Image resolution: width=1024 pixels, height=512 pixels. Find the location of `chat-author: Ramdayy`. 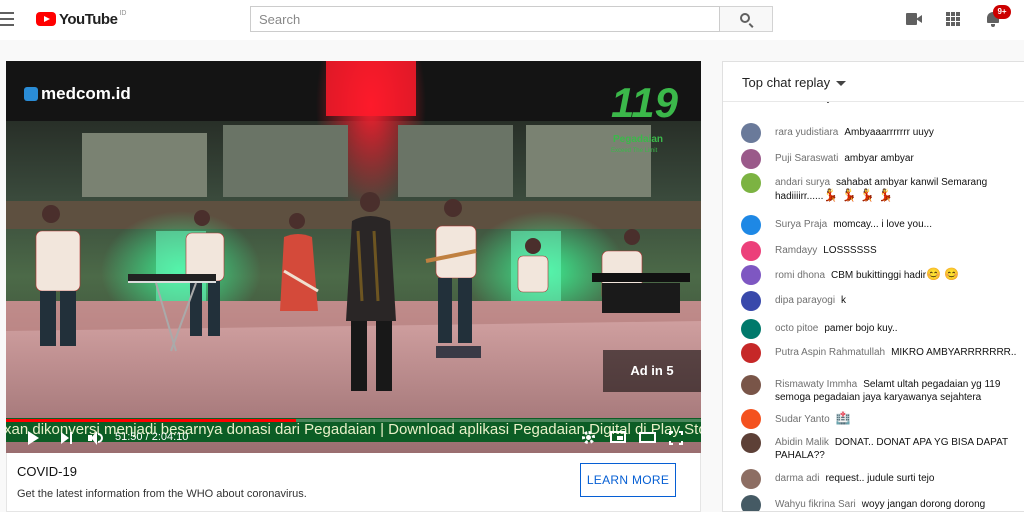

chat-author: Ramdayy is located at coordinates (796, 250).